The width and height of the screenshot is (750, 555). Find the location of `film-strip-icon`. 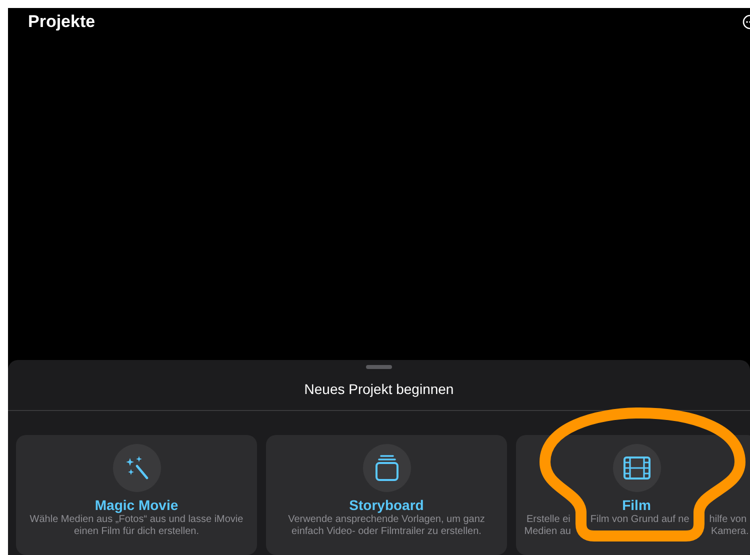

film-strip-icon is located at coordinates (636, 468).